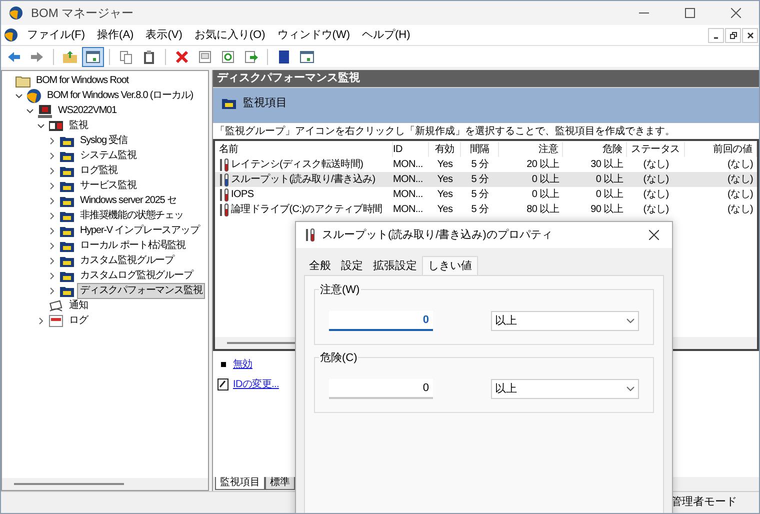 The width and height of the screenshot is (760, 514). I want to click on tree-item: 非推奨機能の状態チェッ, so click(131, 216).